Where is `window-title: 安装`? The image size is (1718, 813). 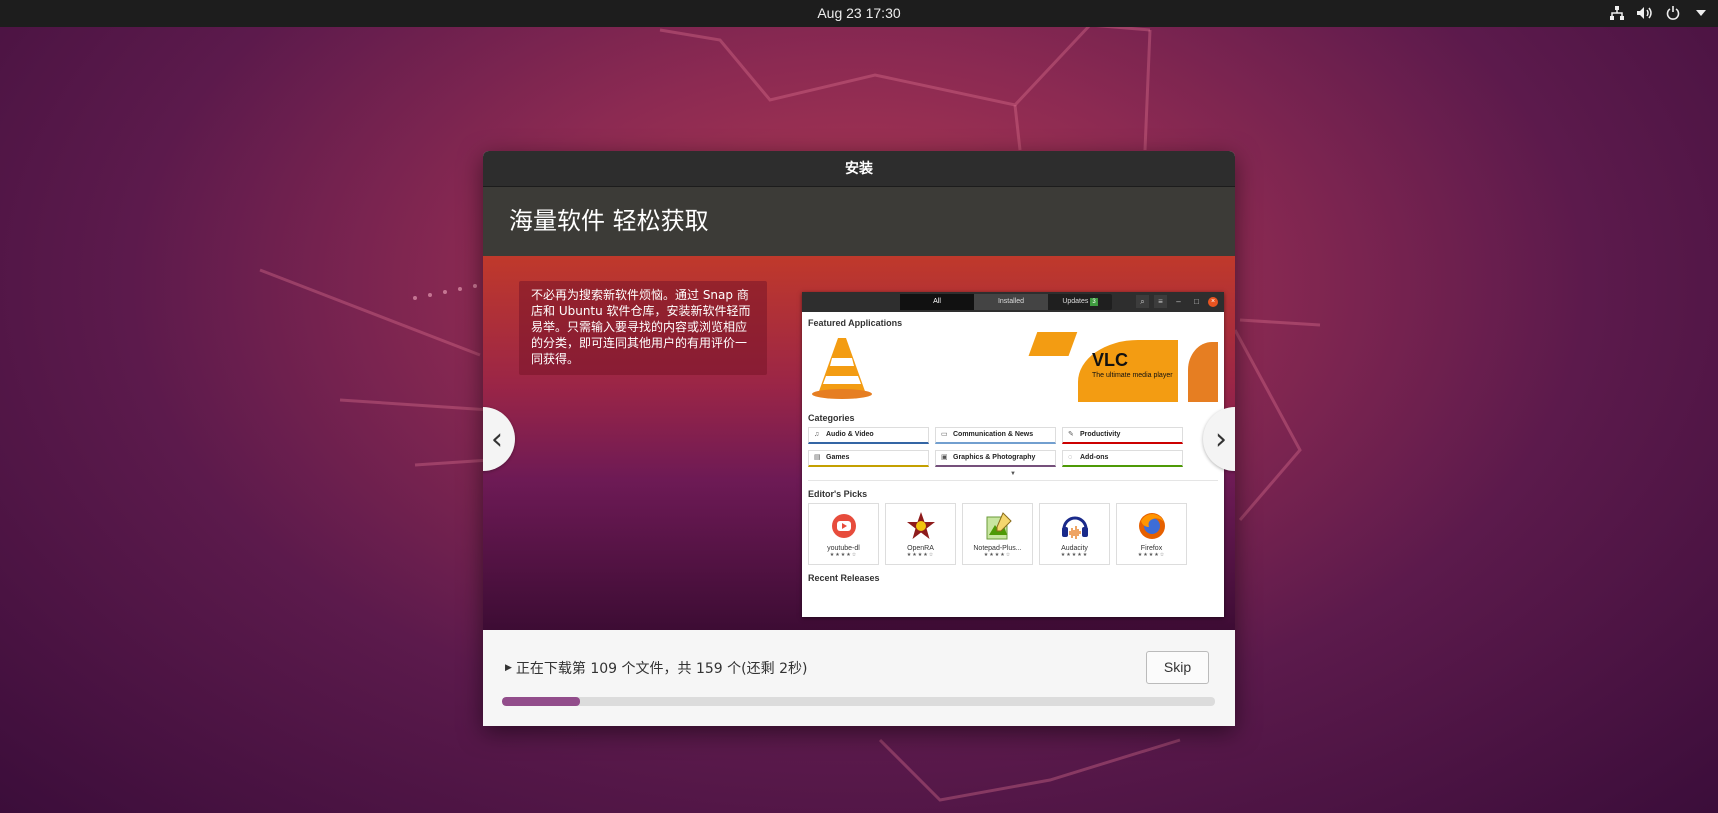
window-title: 安装 is located at coordinates (859, 169).